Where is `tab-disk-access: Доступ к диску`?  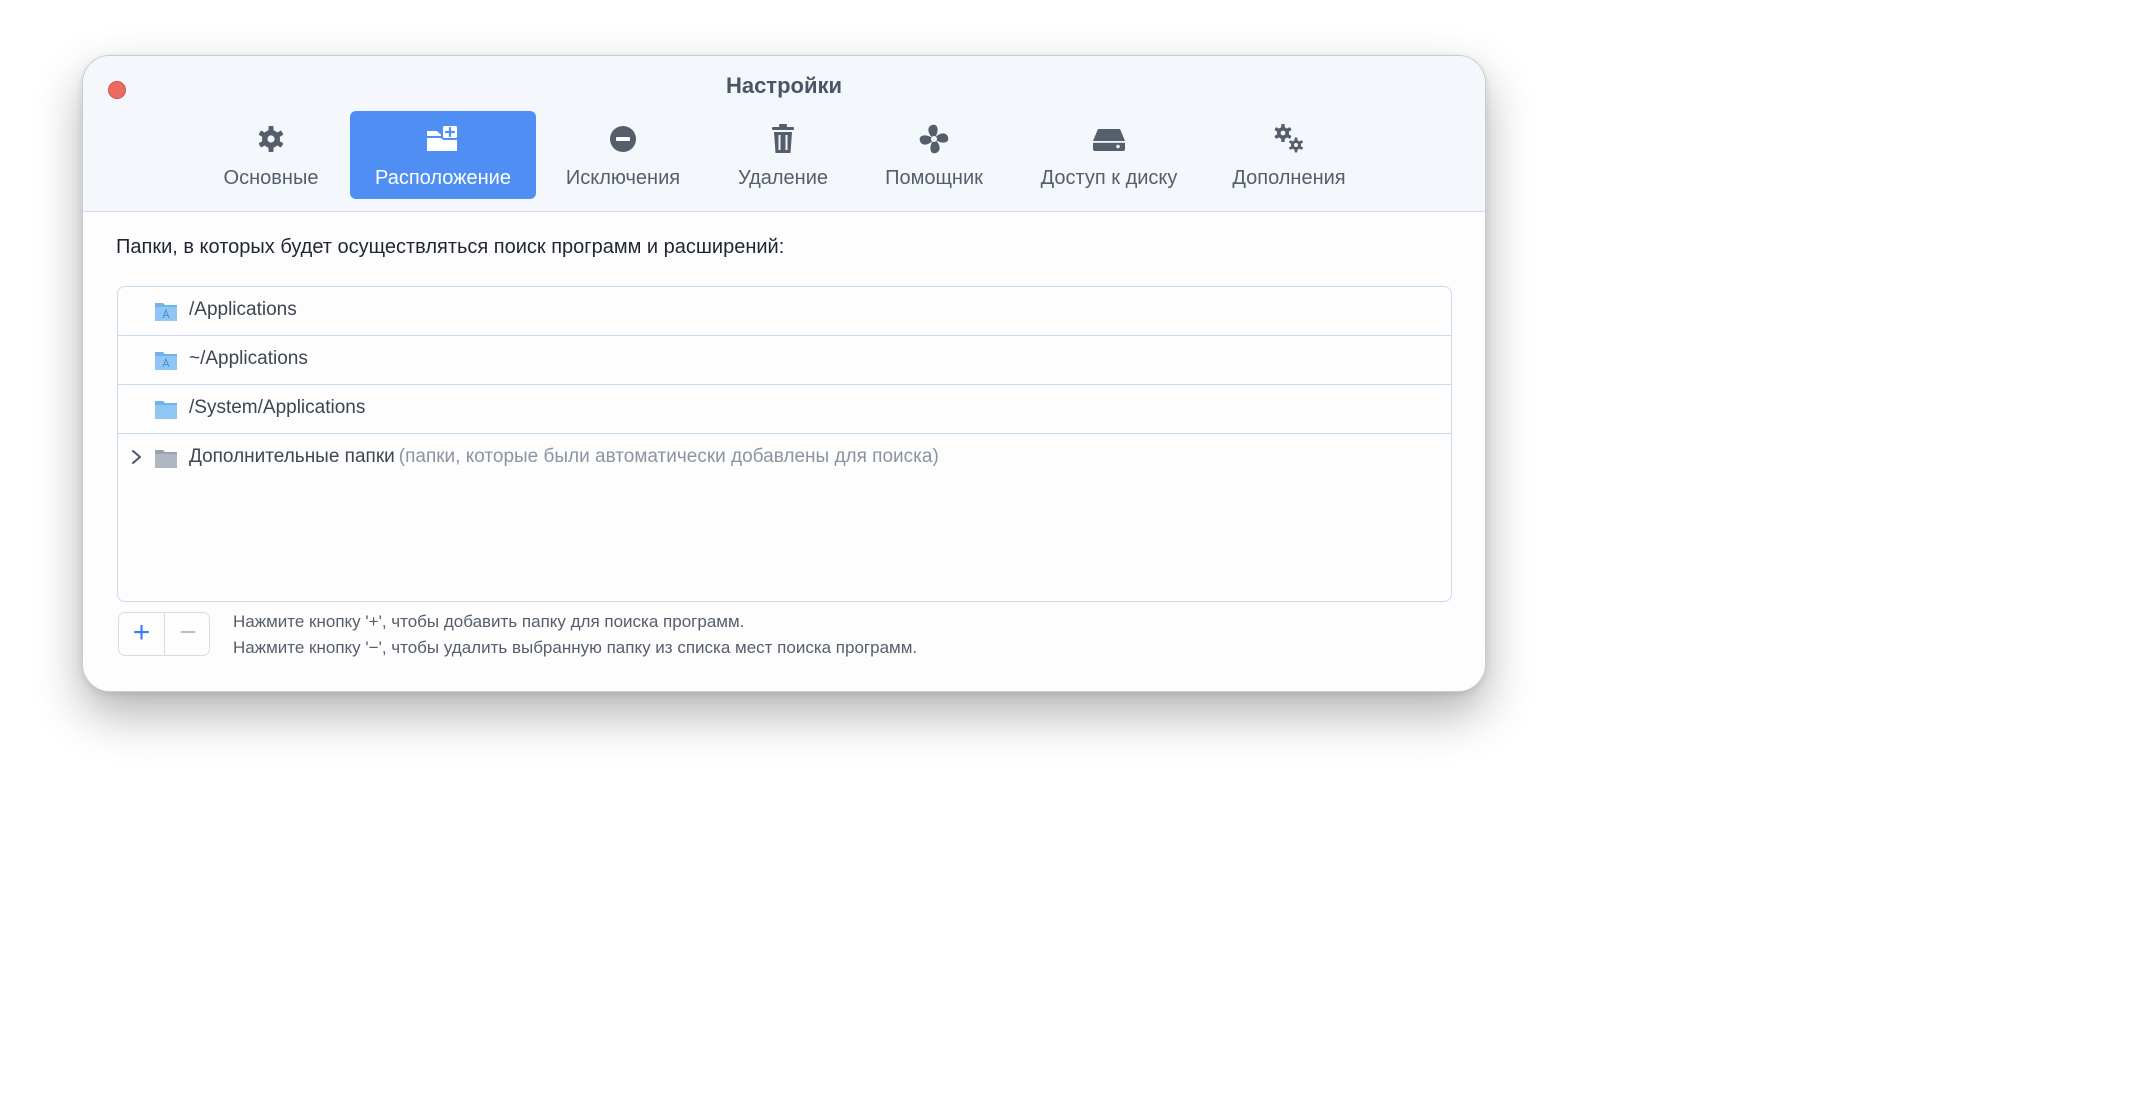 tab-disk-access: Доступ к диску is located at coordinates (1109, 155).